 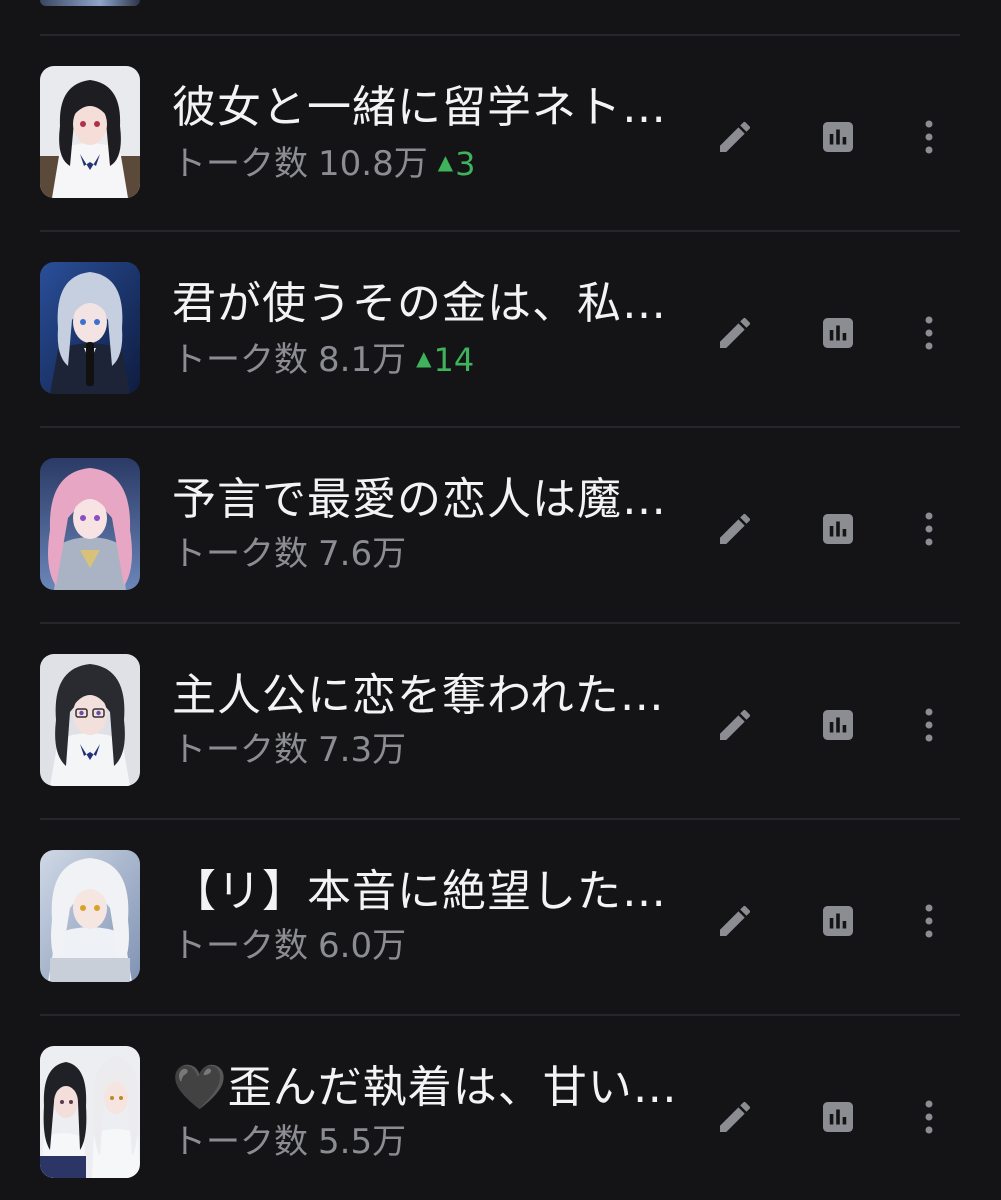 What do you see at coordinates (362, 750) in the screenshot?
I see `talk-count-value: 7.3万` at bounding box center [362, 750].